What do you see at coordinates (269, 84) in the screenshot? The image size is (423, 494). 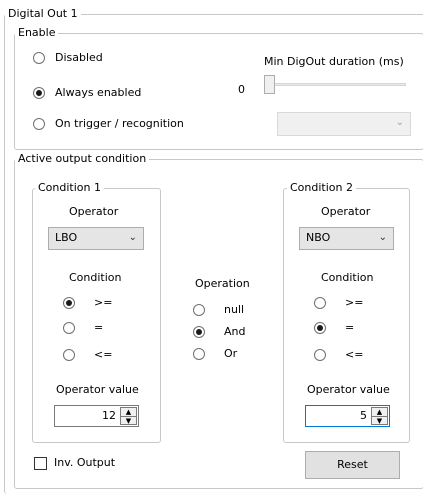 I see `min-duration-slider-thumb` at bounding box center [269, 84].